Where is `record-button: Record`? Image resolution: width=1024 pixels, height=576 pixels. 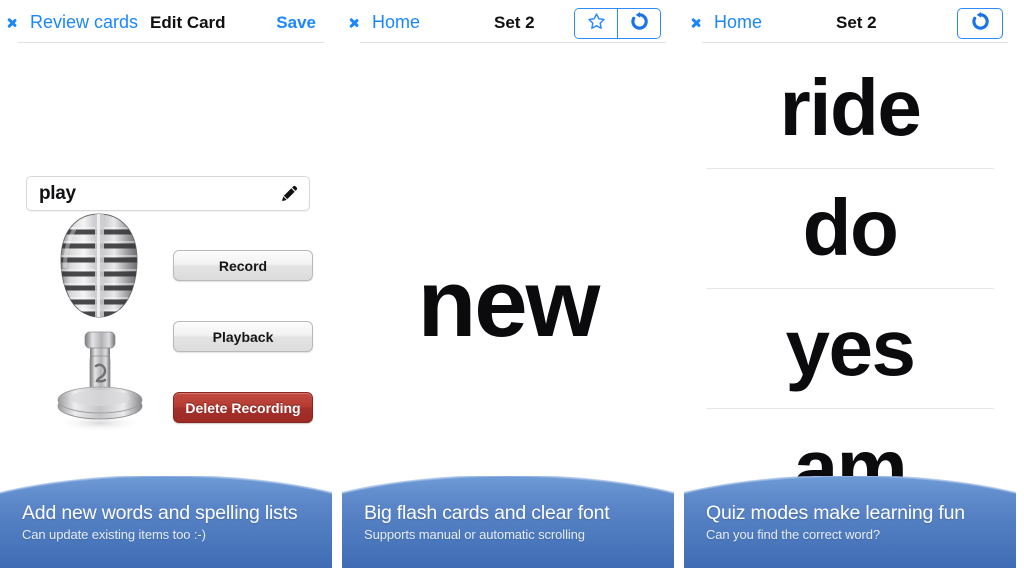
record-button: Record is located at coordinates (243, 265).